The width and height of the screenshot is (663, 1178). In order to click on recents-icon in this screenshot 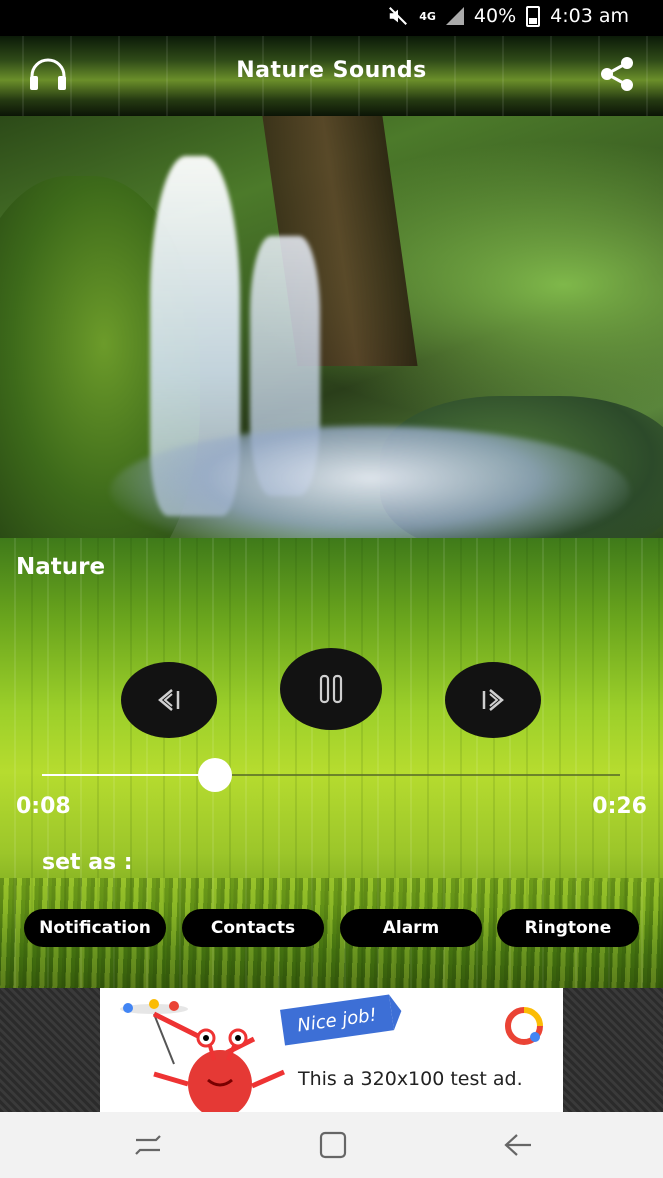, I will do `click(148, 1145)`.